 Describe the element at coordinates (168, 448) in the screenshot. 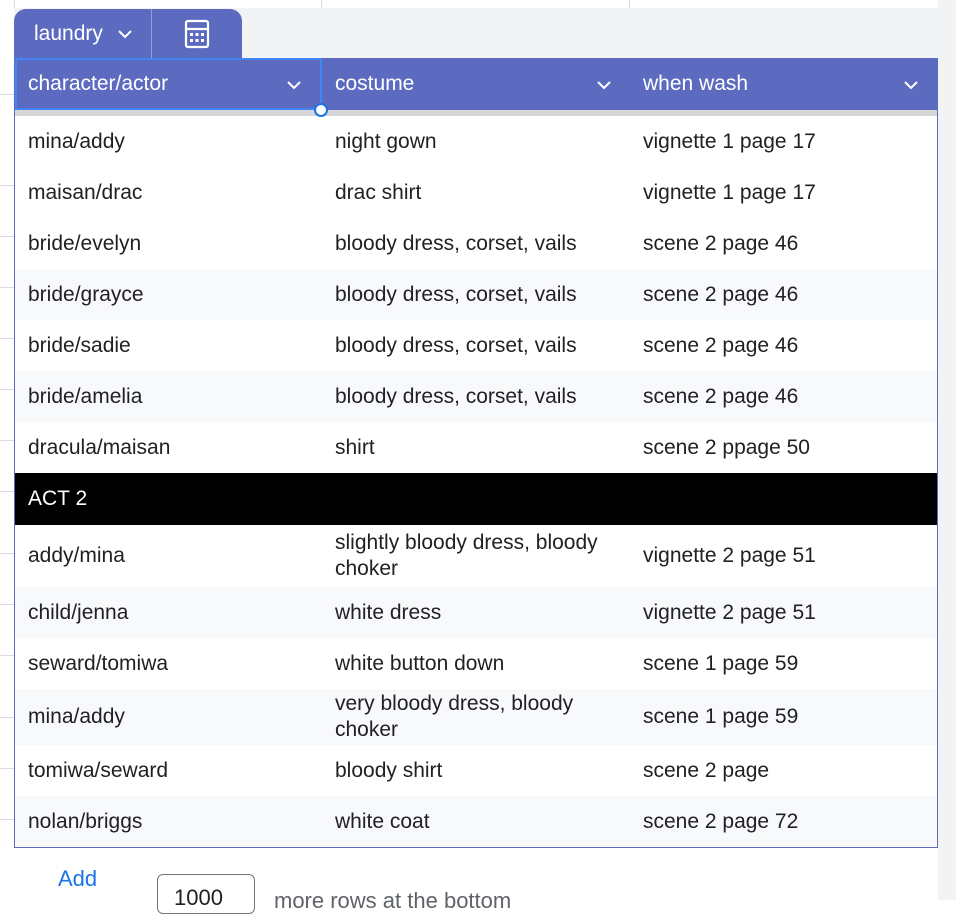

I see `cell-character: dracula/maisan` at that location.